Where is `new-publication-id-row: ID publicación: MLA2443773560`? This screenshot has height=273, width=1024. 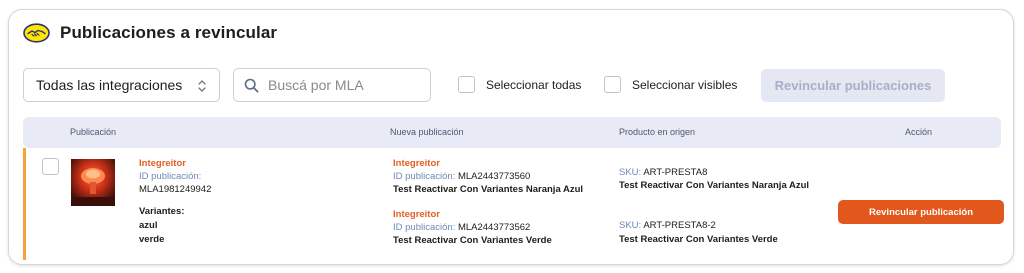 new-publication-id-row: ID publicación: MLA2443773560 is located at coordinates (461, 177).